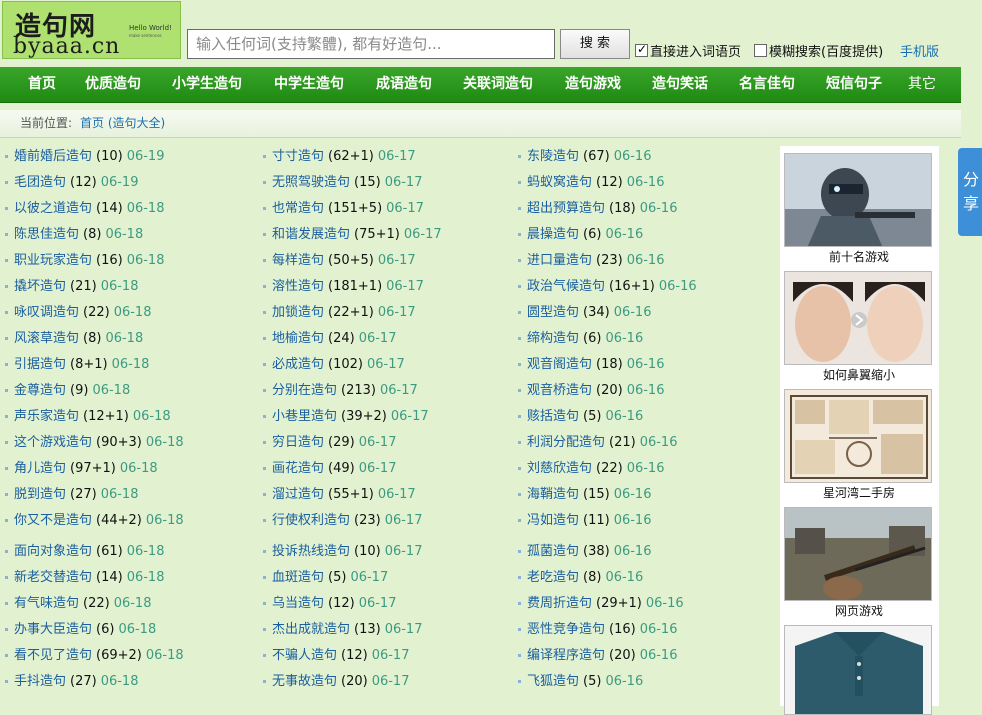 Image resolution: width=982 pixels, height=715 pixels. Describe the element at coordinates (859, 611) in the screenshot. I see `sidebar-caption: 网页游戏` at that location.